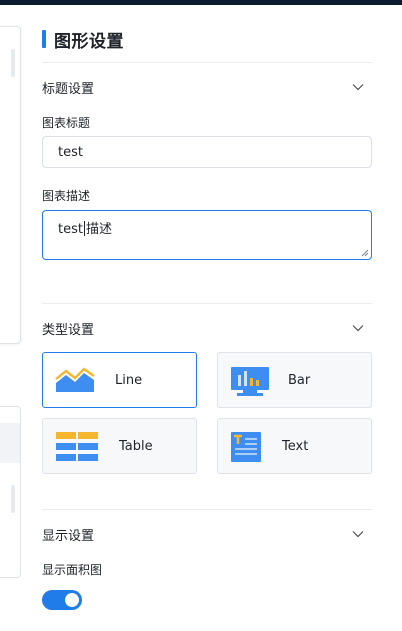 The height and width of the screenshot is (631, 402). Describe the element at coordinates (13, 499) in the screenshot. I see `left-panel-handle-lower` at that location.